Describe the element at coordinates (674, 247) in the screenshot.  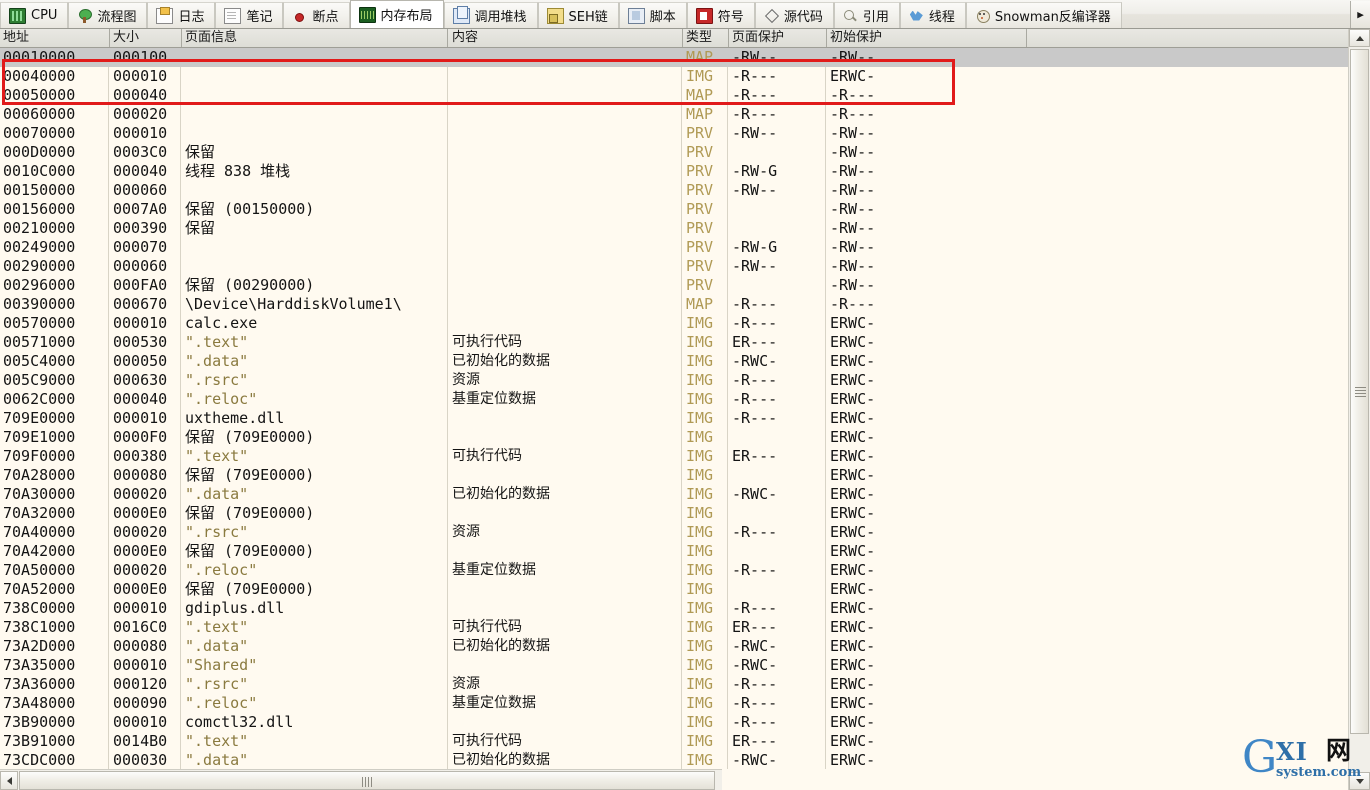
I see `table-row: 00249000 000070 PRV -RW-G -RW--` at that location.